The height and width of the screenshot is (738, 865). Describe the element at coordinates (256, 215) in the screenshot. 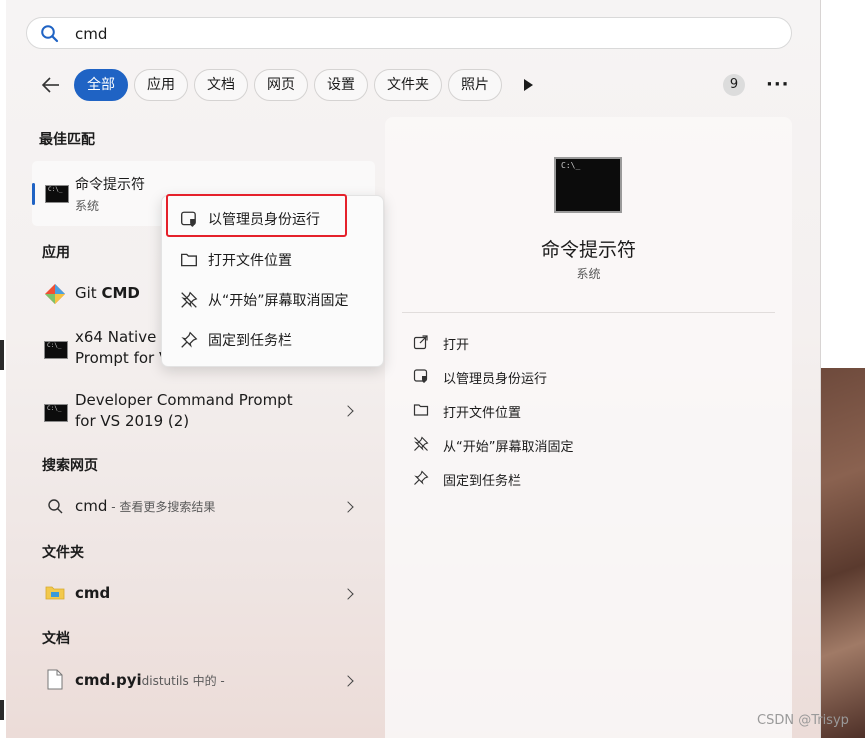

I see `highlight-annotation-box` at that location.